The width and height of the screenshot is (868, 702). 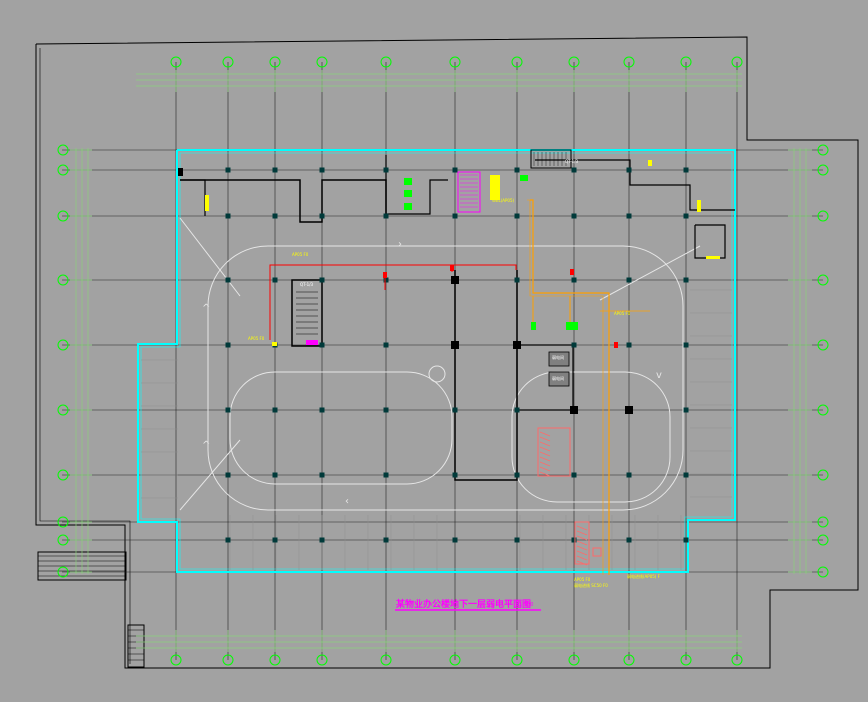 What do you see at coordinates (644, 576) in the screenshot?
I see `label-cable-e: 弱电进线(AP05) F` at bounding box center [644, 576].